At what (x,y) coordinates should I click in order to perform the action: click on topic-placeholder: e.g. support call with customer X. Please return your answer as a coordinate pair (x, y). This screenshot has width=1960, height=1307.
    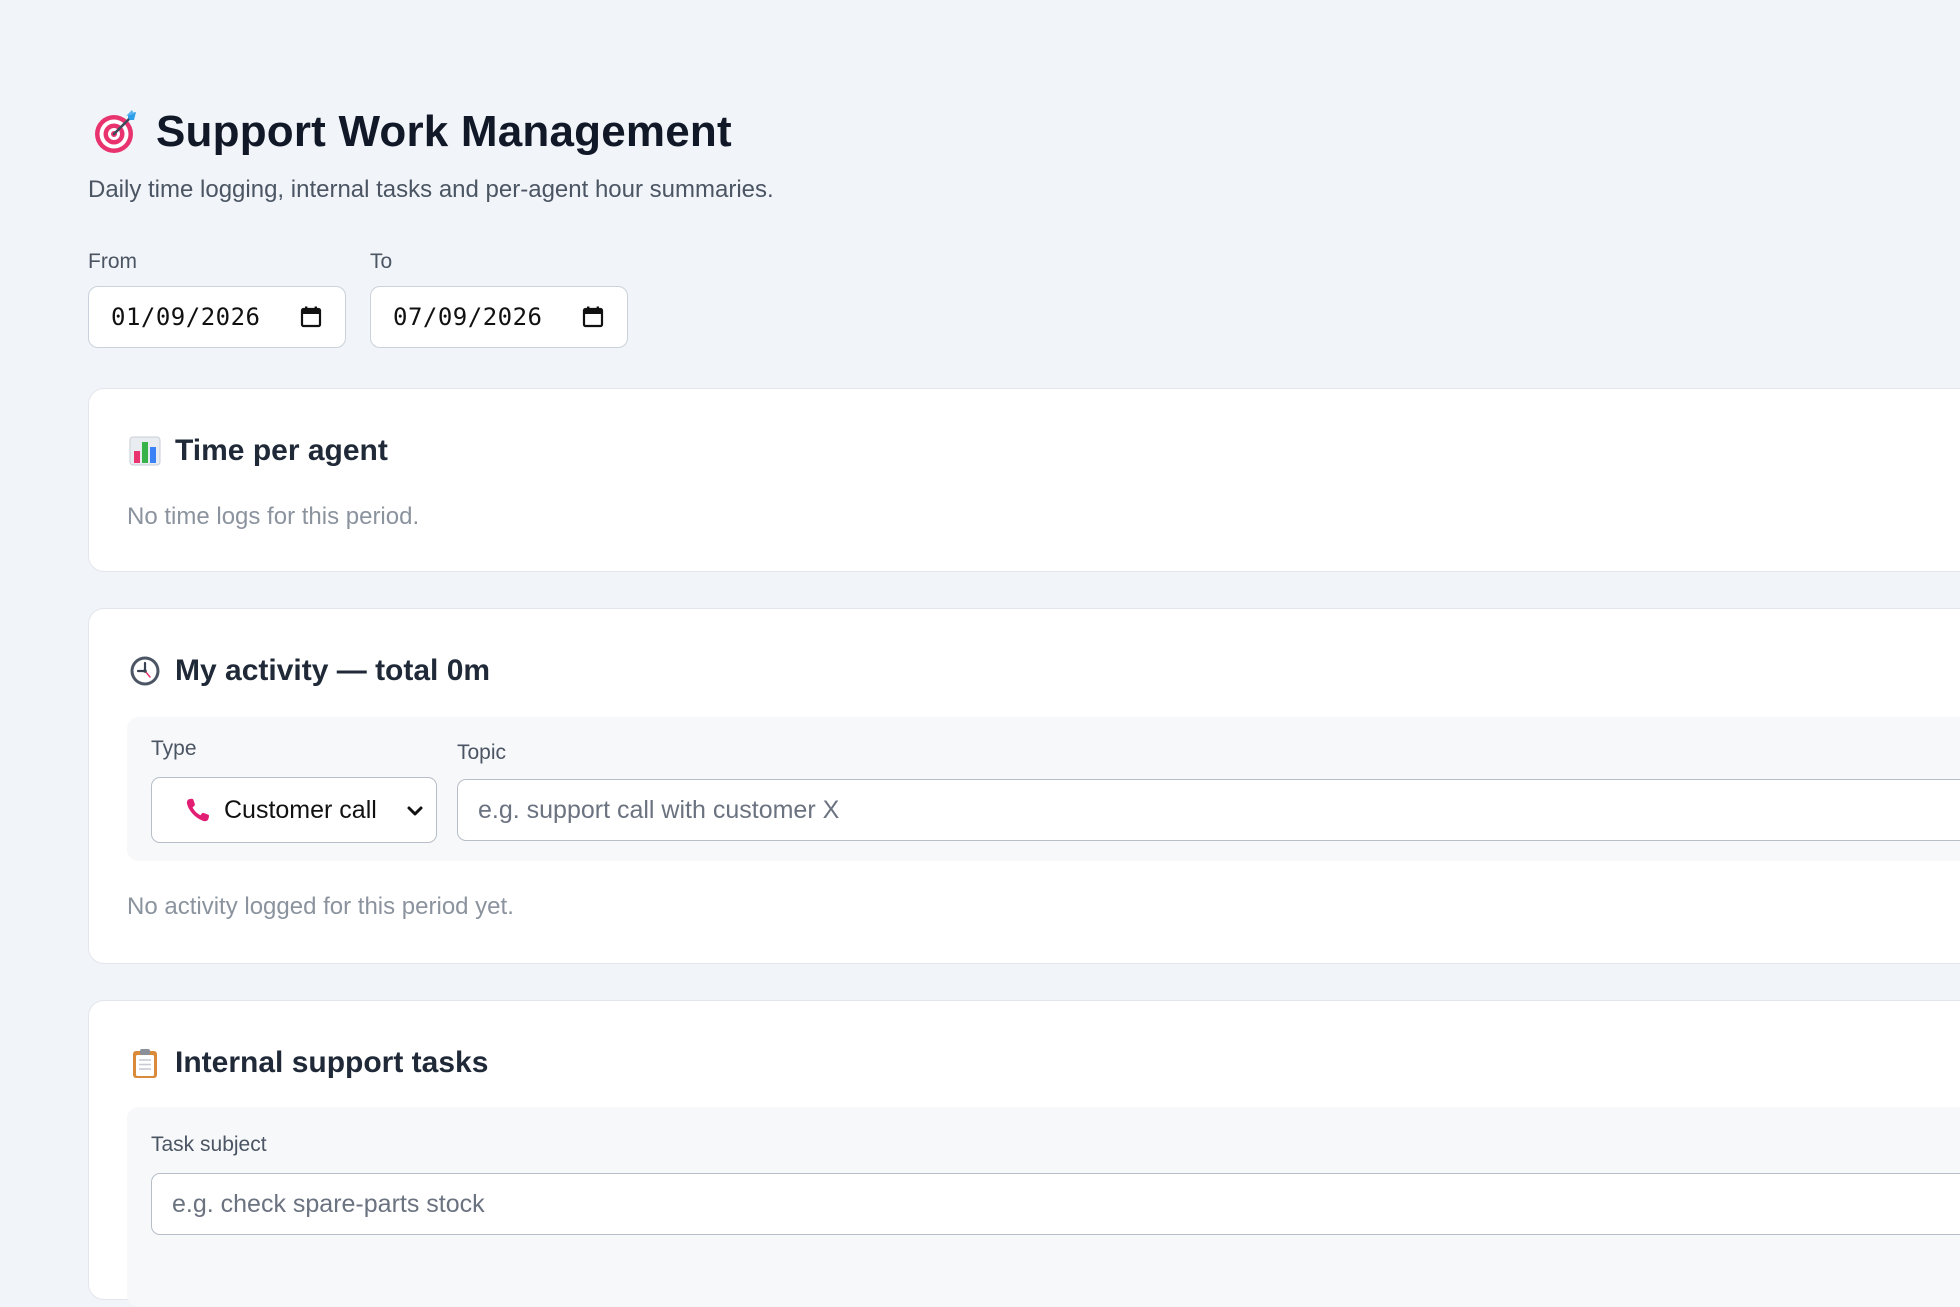
    Looking at the image, I should click on (659, 809).